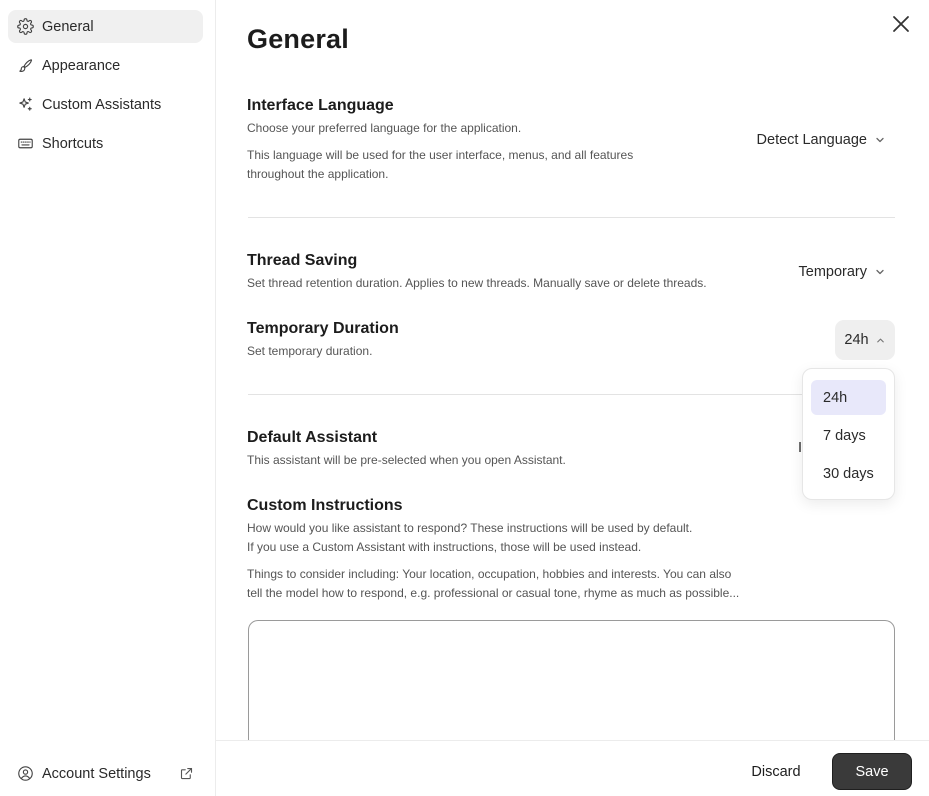  Describe the element at coordinates (302, 260) in the screenshot. I see `thread-saving-title: Thread Saving` at that location.